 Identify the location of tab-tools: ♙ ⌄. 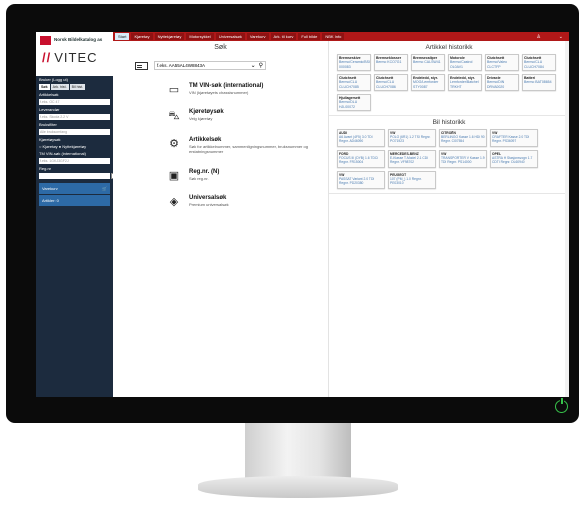
(552, 37).